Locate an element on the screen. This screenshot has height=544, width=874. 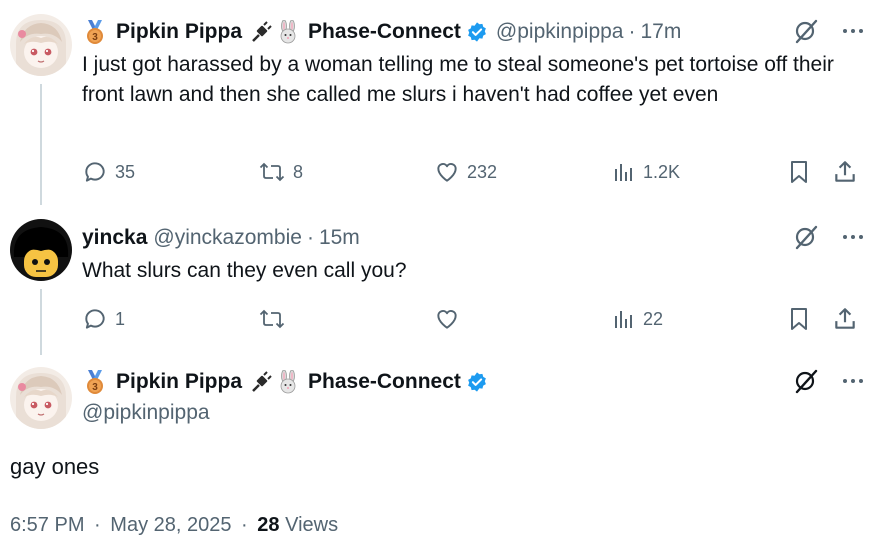
author-name: yincka is located at coordinates (114, 238).